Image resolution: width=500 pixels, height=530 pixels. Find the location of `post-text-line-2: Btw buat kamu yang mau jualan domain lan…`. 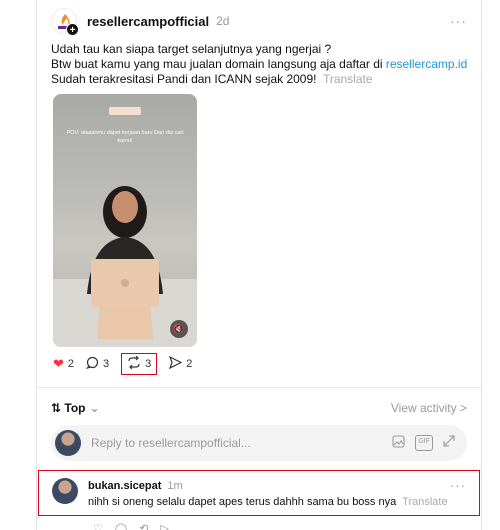

post-text-line-2: Btw buat kamu yang mau jualan domain lan… is located at coordinates (261, 64).